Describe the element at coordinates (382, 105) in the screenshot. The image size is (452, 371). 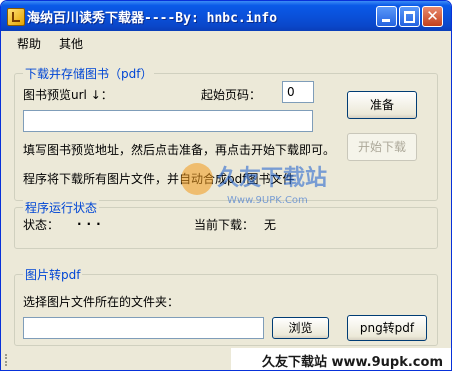
I see `prepare-button: 准备` at that location.